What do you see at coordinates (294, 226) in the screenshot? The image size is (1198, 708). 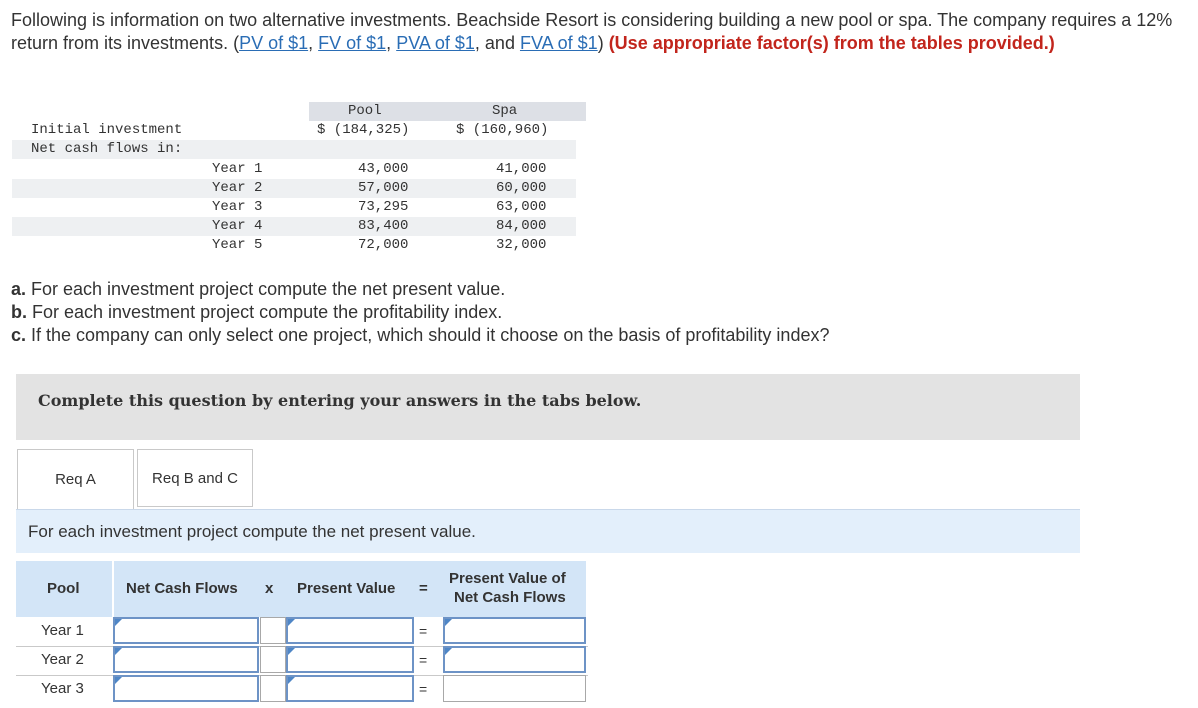 I see `table-row: Year 4 83,400 84,000` at bounding box center [294, 226].